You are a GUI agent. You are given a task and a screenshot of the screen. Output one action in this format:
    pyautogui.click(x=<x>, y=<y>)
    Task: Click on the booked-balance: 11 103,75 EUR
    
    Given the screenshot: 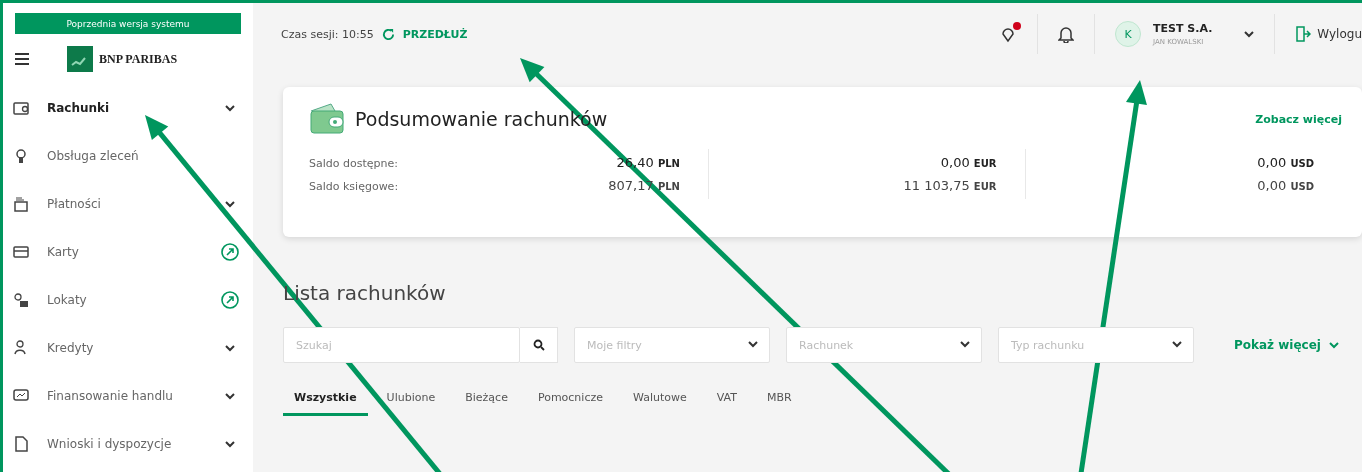 What is the action you would take?
    pyautogui.click(x=950, y=185)
    